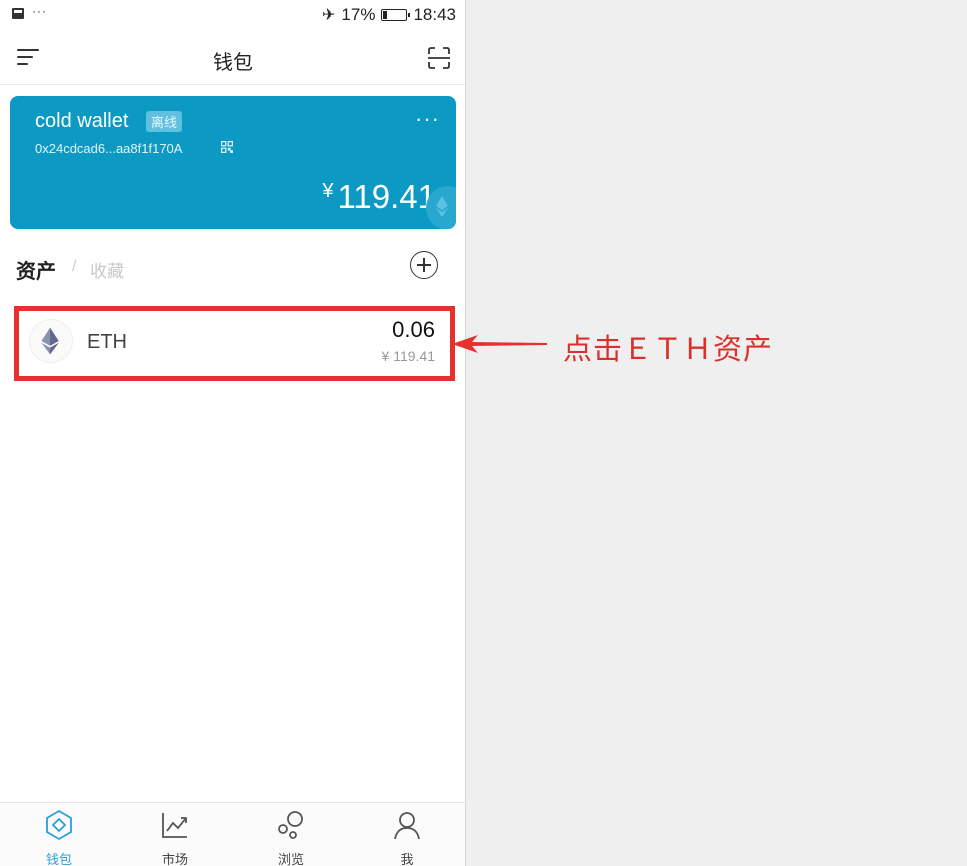 The width and height of the screenshot is (967, 866). What do you see at coordinates (329, 15) in the screenshot?
I see `airplane-mode-icon: ✈` at bounding box center [329, 15].